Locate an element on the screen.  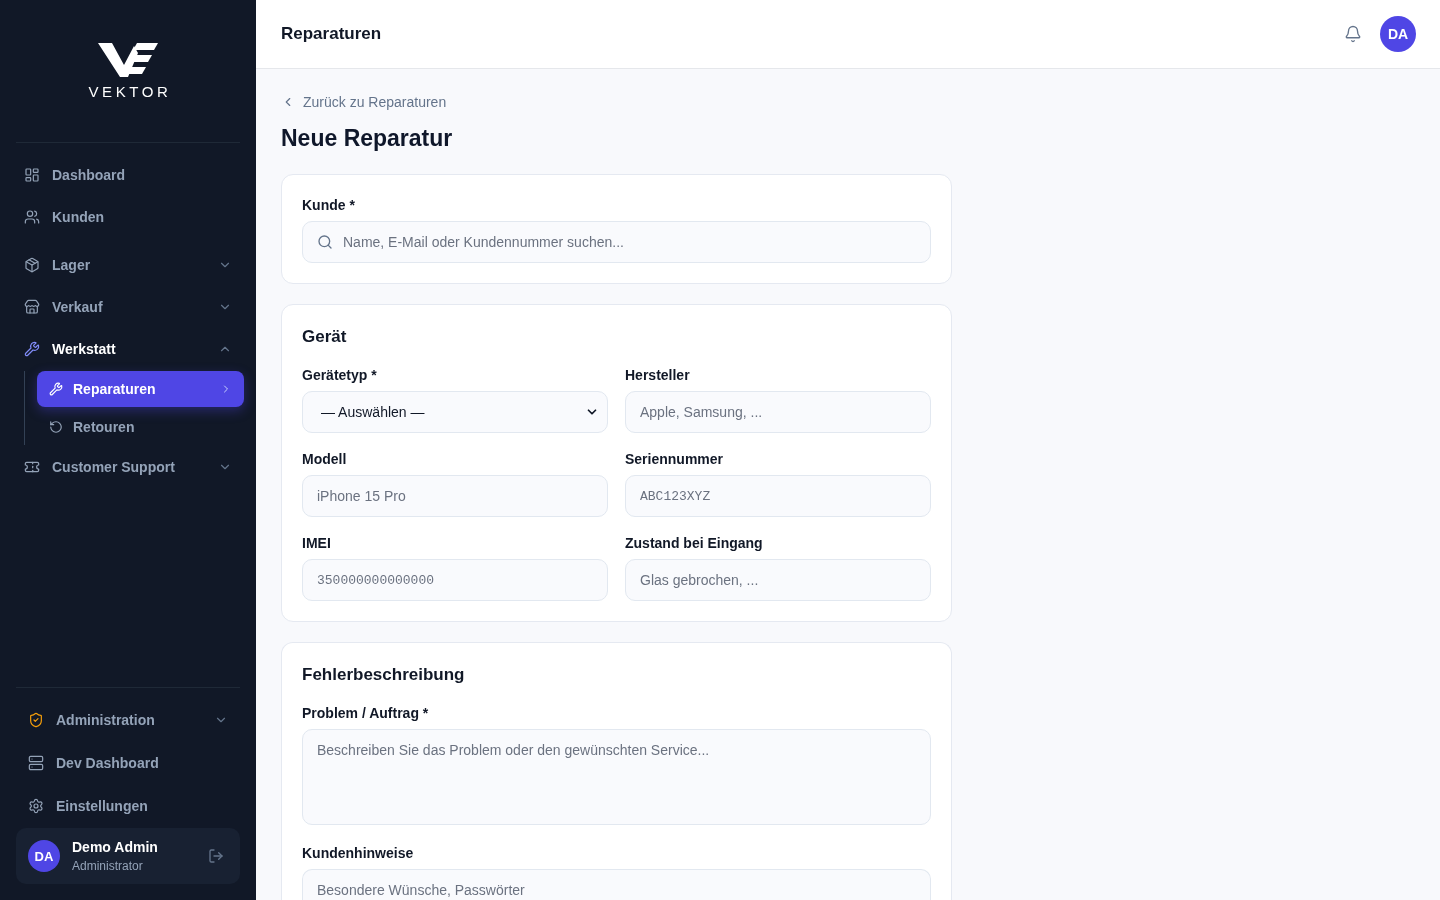
sidebar-subitem: Reparaturen is located at coordinates (140, 389).